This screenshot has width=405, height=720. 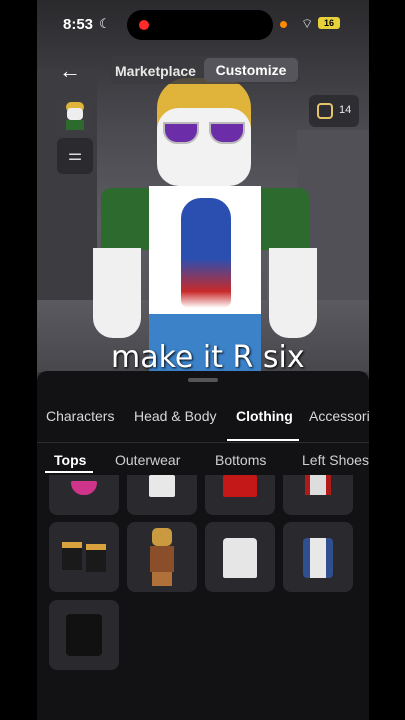 What do you see at coordinates (264, 416) in the screenshot?
I see `tab-clothing: Clothing` at bounding box center [264, 416].